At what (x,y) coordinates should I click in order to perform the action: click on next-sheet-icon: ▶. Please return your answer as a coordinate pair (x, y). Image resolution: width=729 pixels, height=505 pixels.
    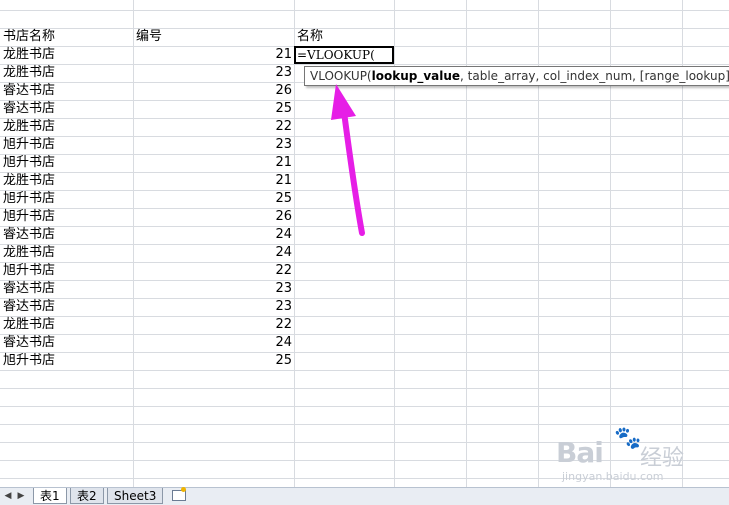
    Looking at the image, I should click on (21, 496).